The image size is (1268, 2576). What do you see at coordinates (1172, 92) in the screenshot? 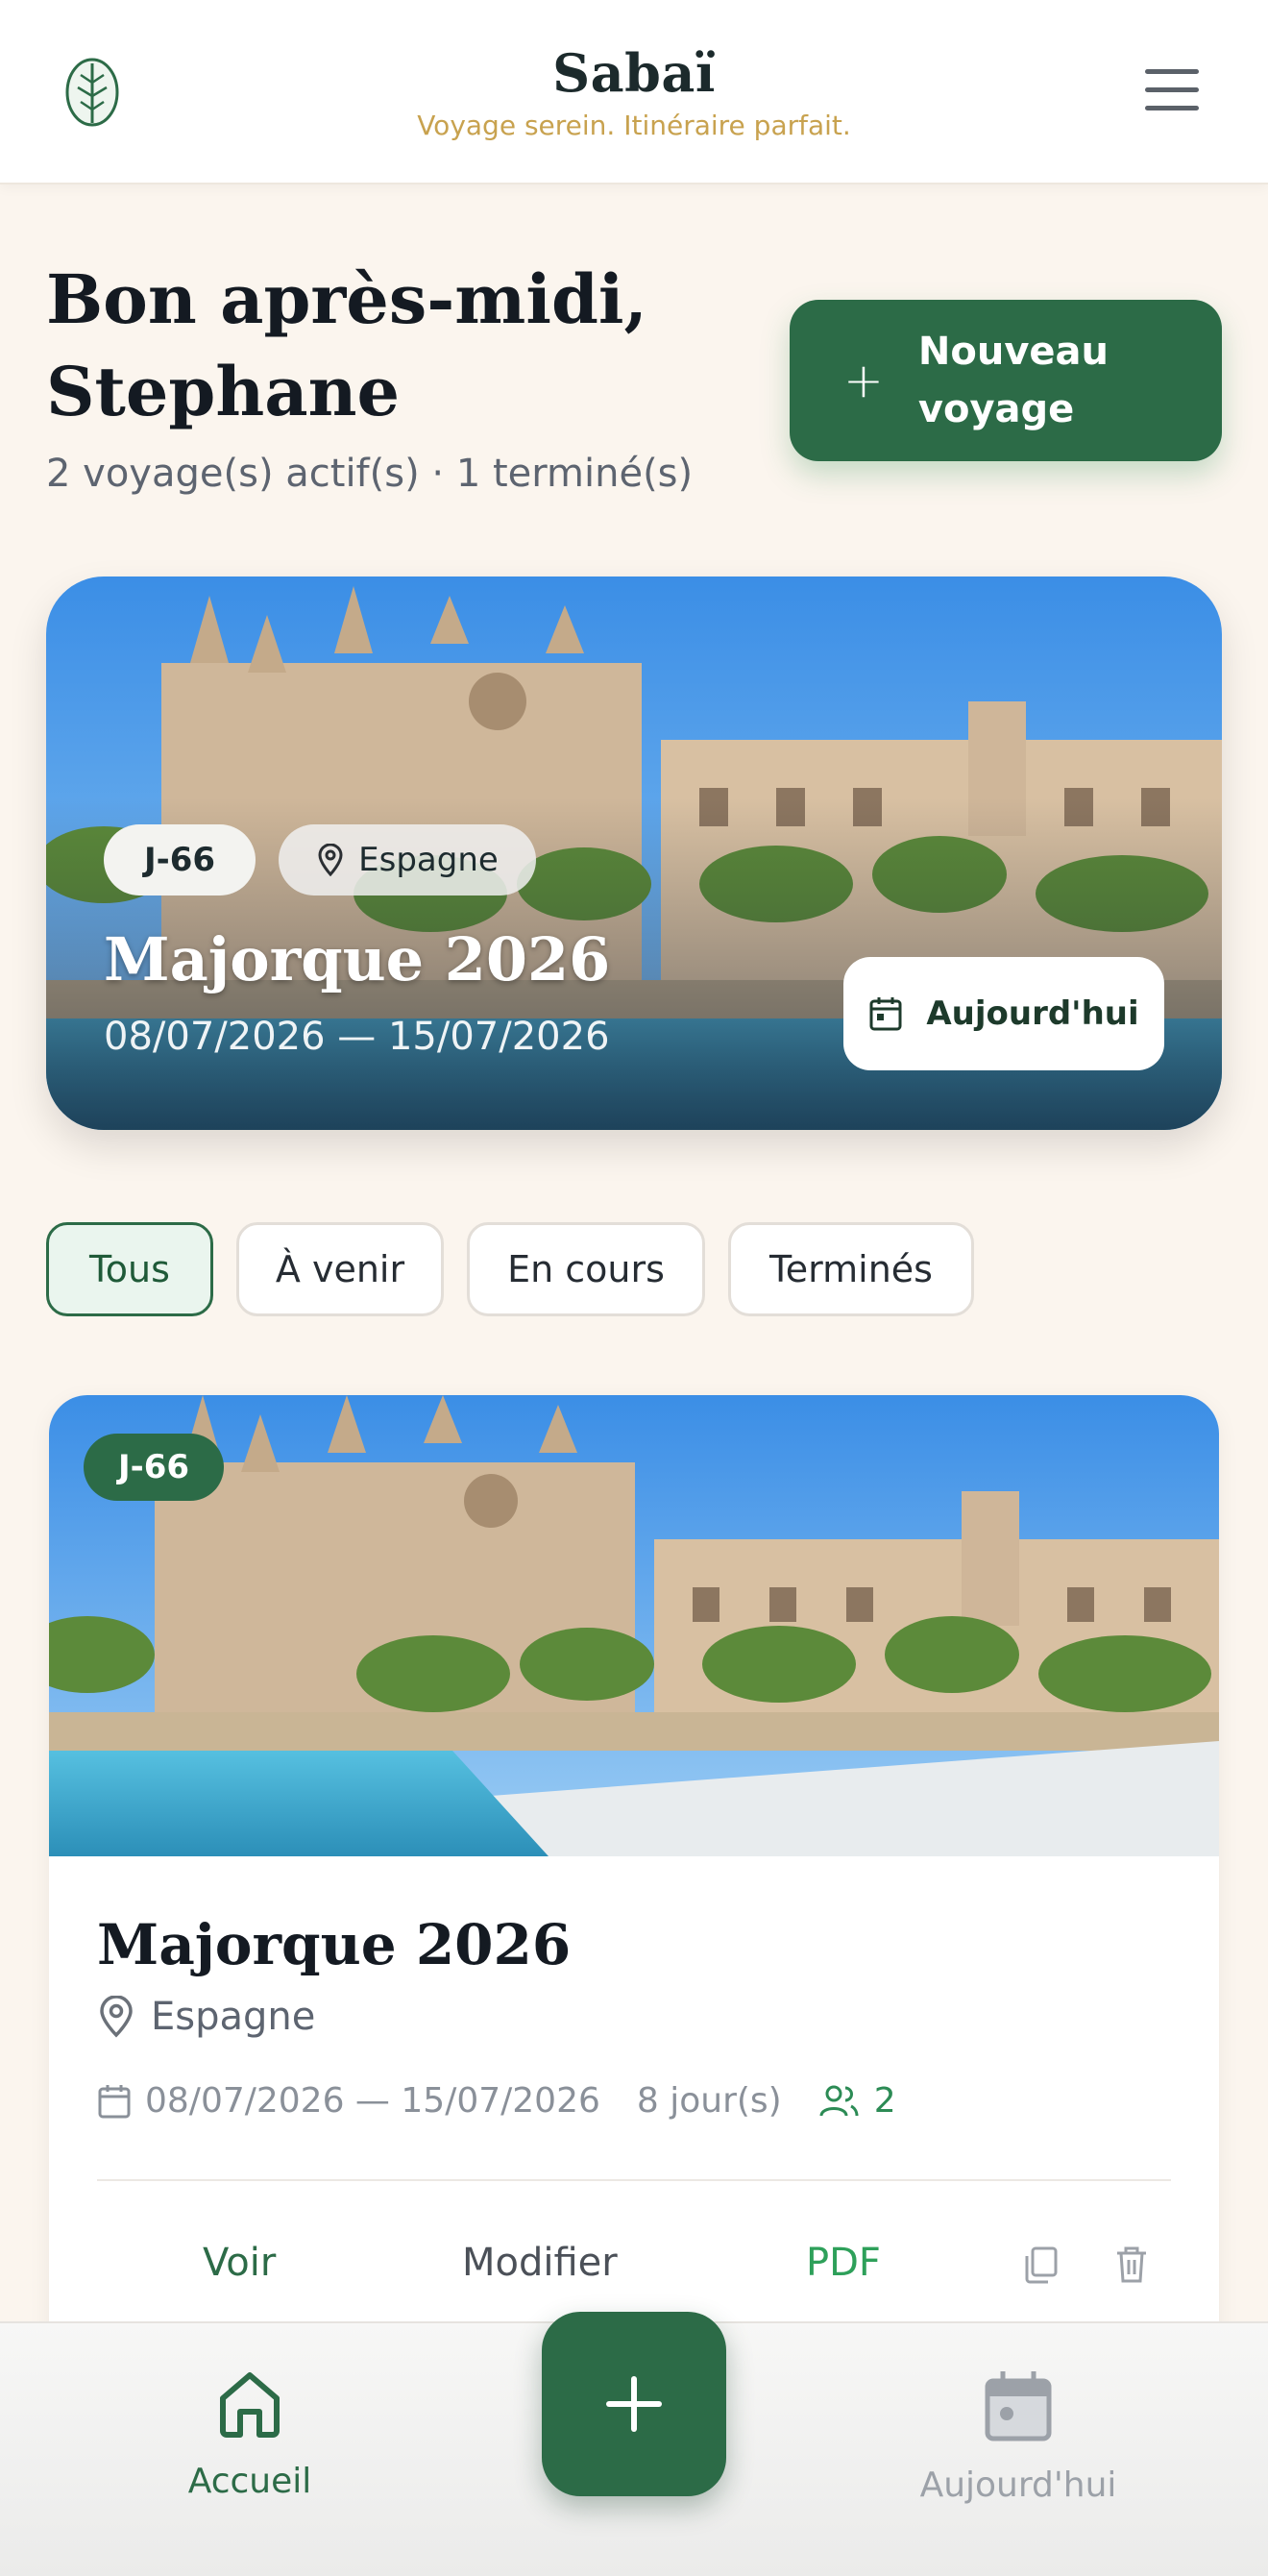
I see `hamburger-menu-icon` at bounding box center [1172, 92].